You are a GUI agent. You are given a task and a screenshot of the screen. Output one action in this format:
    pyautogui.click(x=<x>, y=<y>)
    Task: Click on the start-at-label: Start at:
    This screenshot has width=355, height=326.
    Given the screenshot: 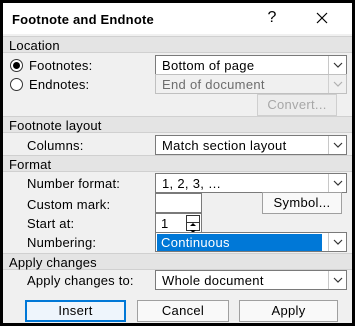 What is the action you would take?
    pyautogui.click(x=51, y=223)
    